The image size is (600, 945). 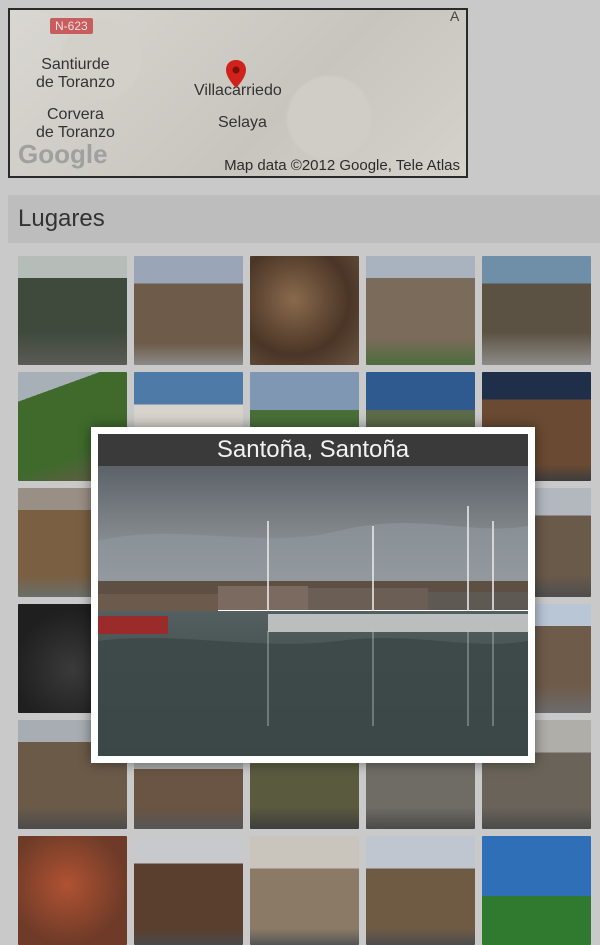 I want to click on map-pin-icon, so click(x=236, y=74).